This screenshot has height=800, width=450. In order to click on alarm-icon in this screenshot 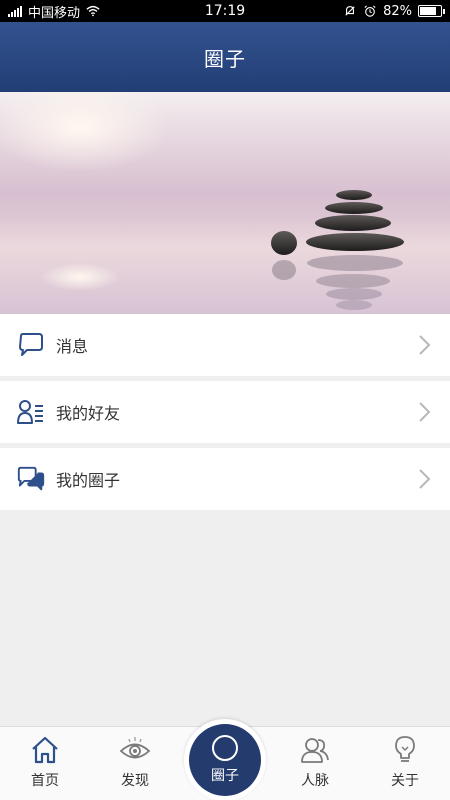, I will do `click(370, 11)`.